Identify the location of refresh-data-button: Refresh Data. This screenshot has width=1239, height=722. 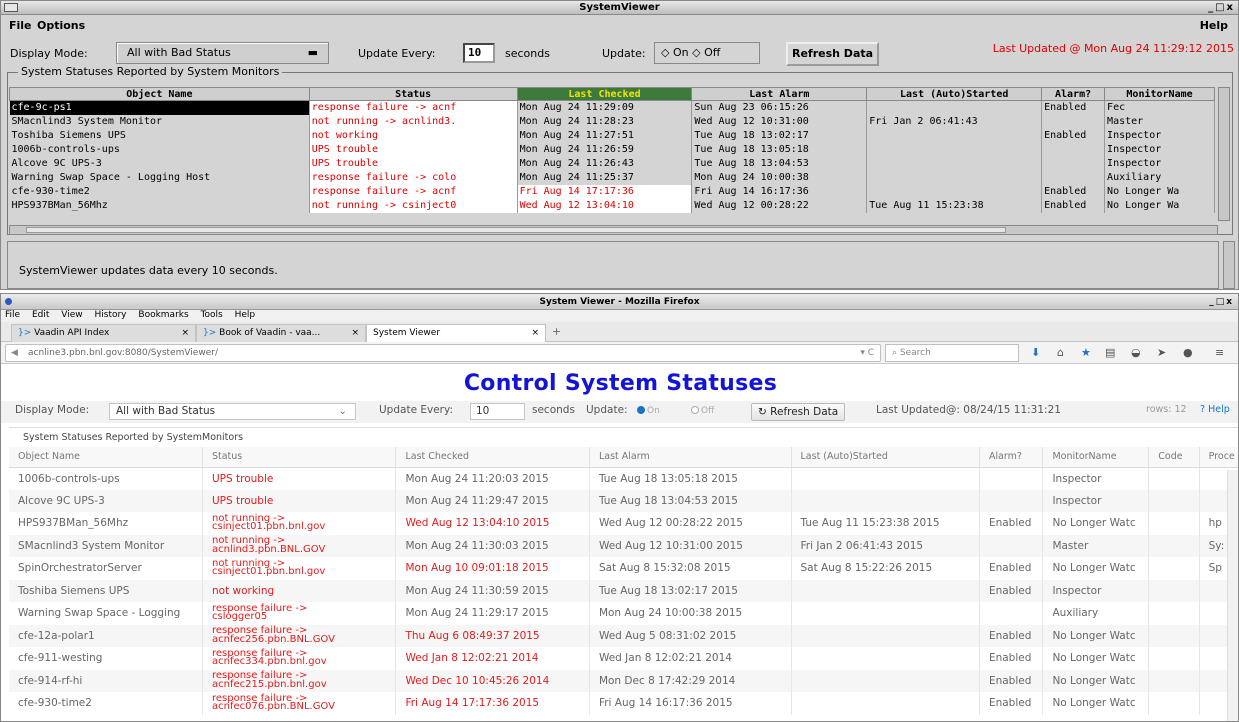
(833, 54).